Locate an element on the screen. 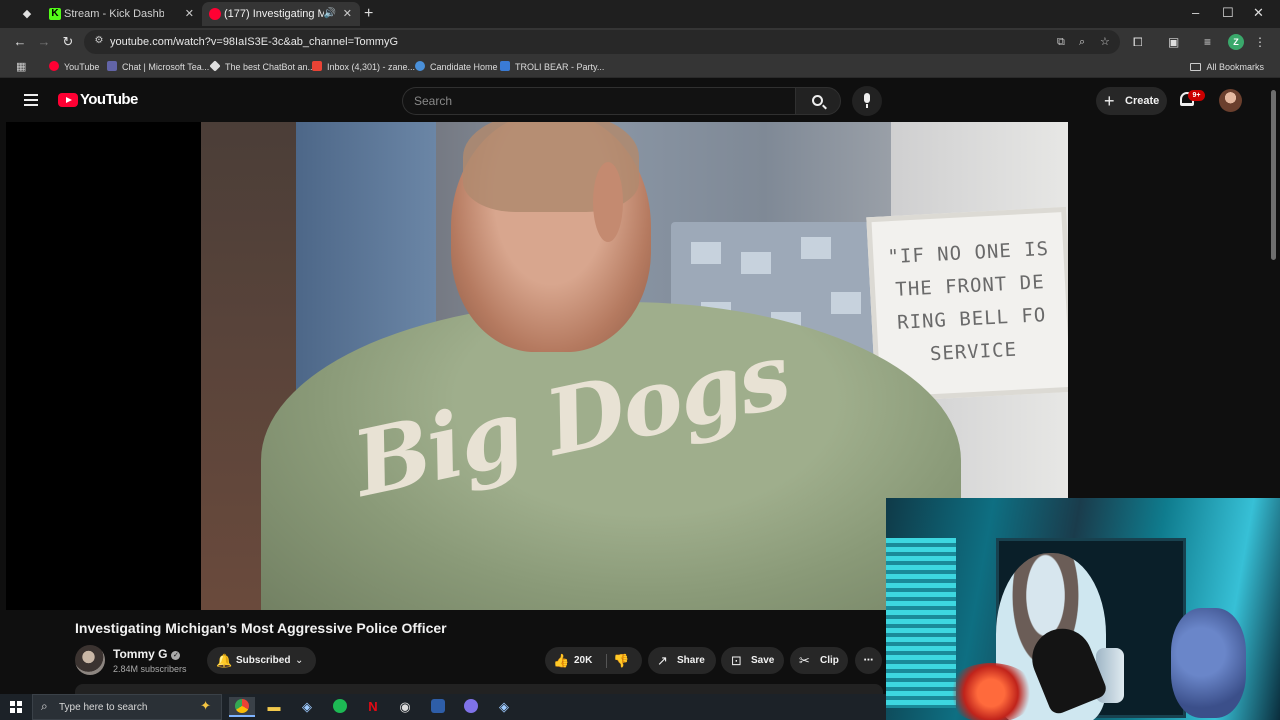 The image size is (1280, 720). windows-start-icon is located at coordinates (16, 707).